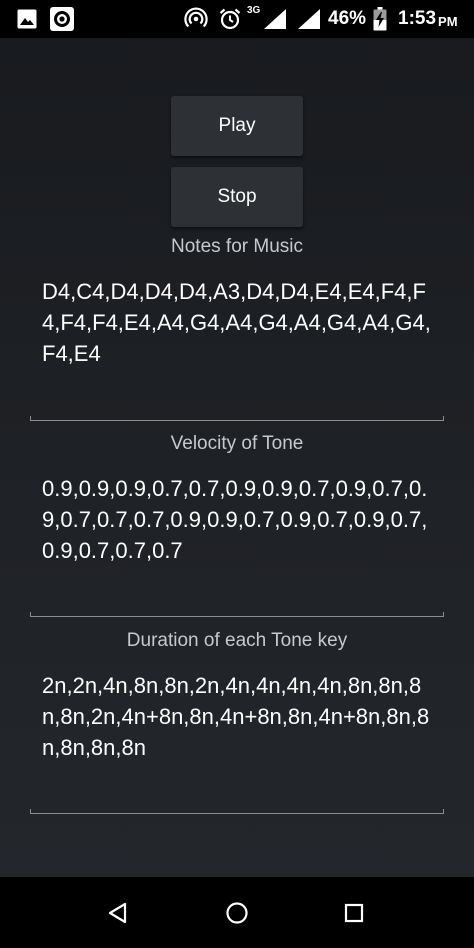 The height and width of the screenshot is (948, 474). I want to click on stop-button: Stop, so click(237, 197).